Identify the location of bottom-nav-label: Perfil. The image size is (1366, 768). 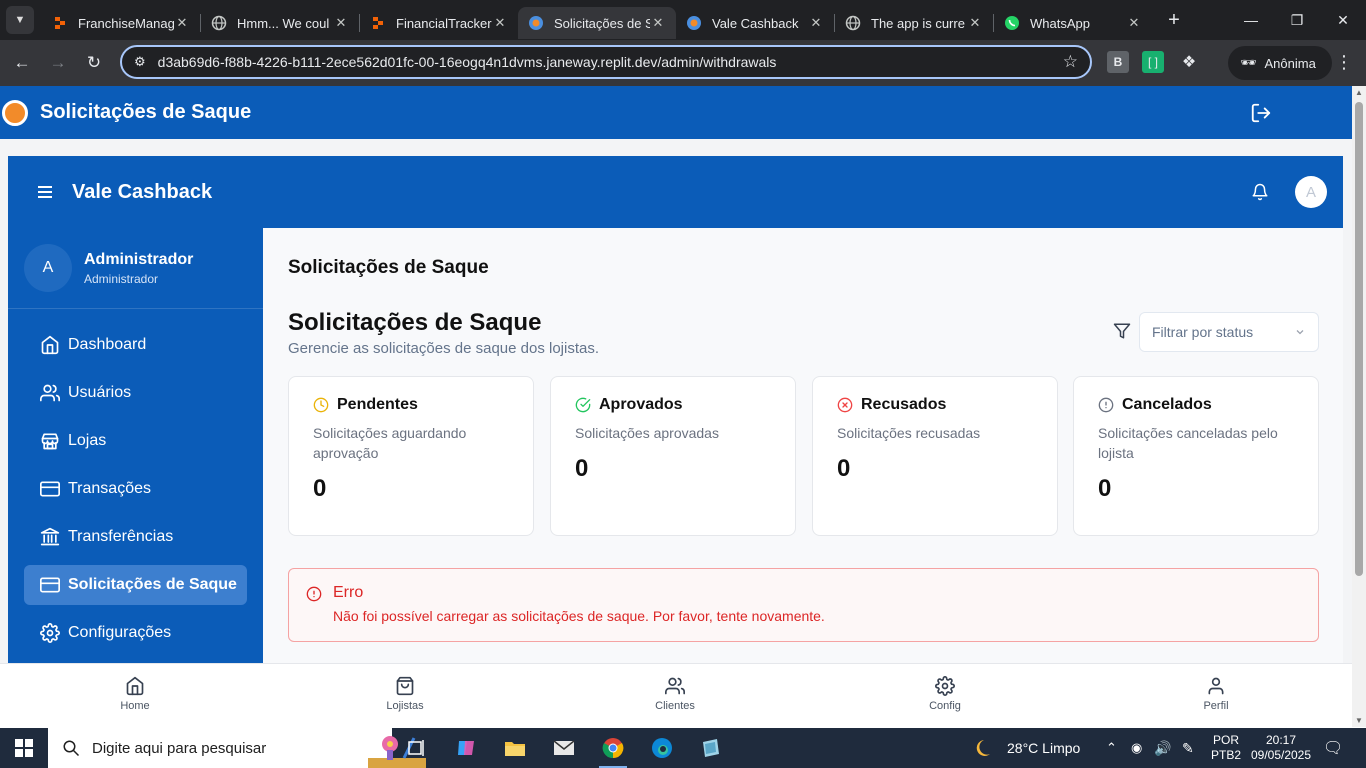
(1216, 706).